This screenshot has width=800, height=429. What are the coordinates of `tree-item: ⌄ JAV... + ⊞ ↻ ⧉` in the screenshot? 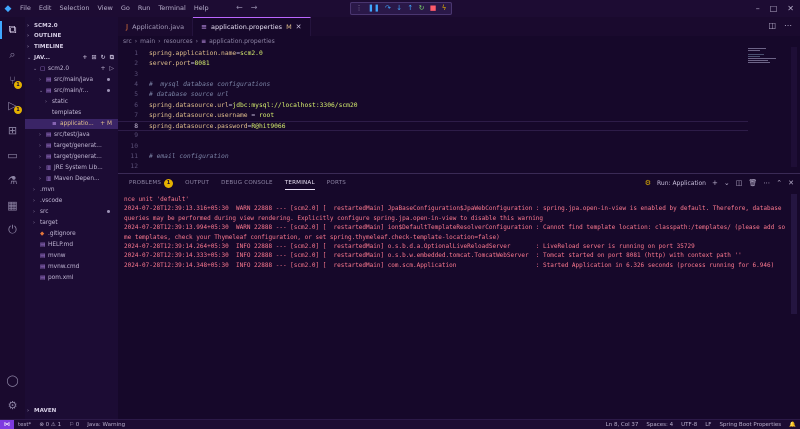 It's located at (71, 58).